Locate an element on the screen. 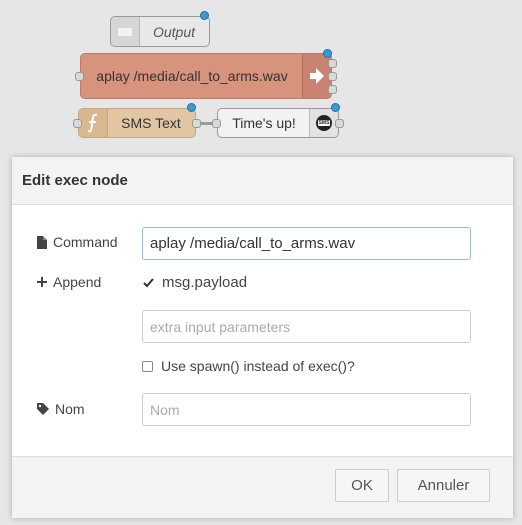 The width and height of the screenshot is (522, 525). append-label-text: Append is located at coordinates (77, 282).